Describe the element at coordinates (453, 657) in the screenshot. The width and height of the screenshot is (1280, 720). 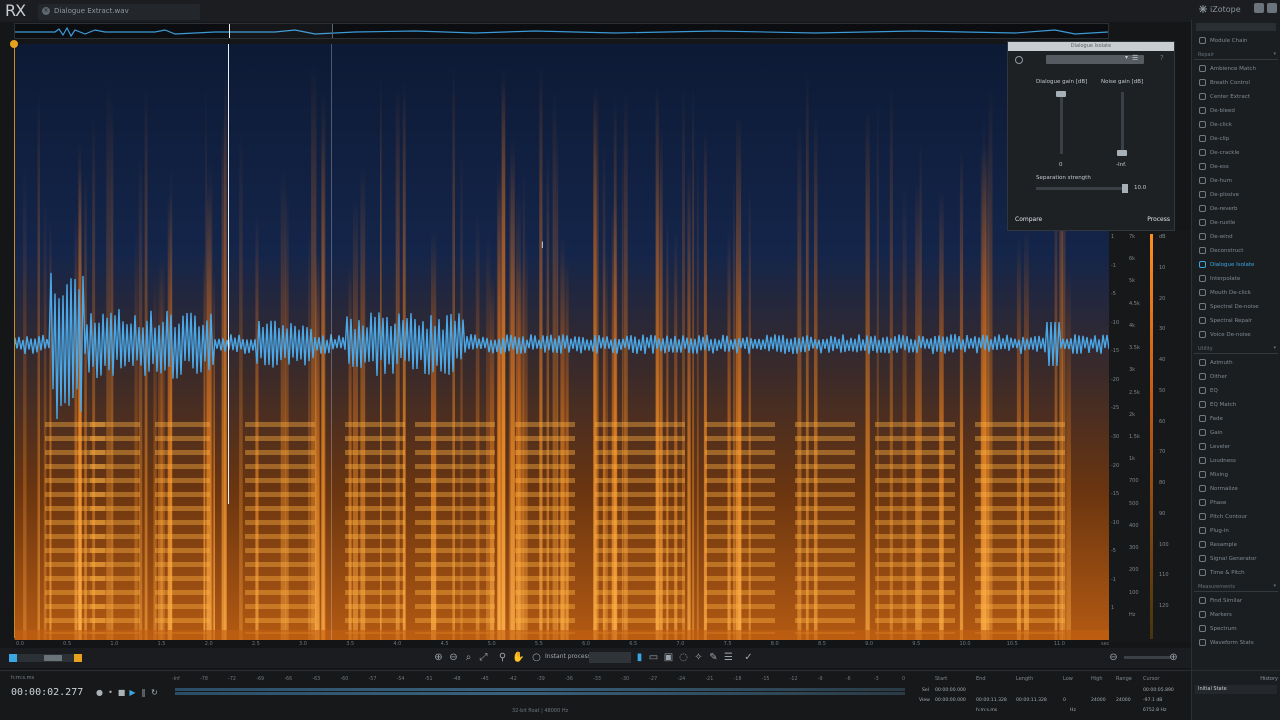
I see `zoom-out-icon: ⊖` at that location.